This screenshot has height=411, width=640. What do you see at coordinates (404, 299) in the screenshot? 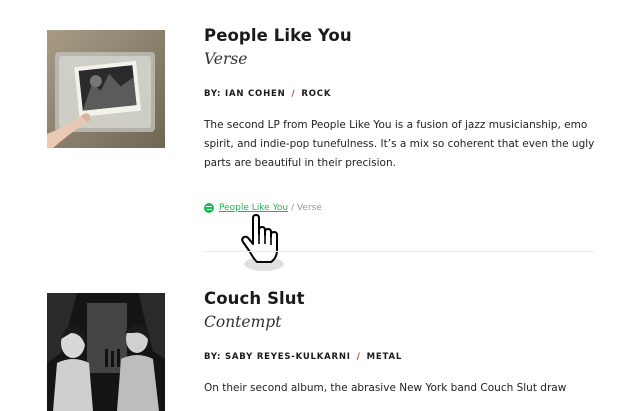
I see `album-title: Couch Slut` at bounding box center [404, 299].